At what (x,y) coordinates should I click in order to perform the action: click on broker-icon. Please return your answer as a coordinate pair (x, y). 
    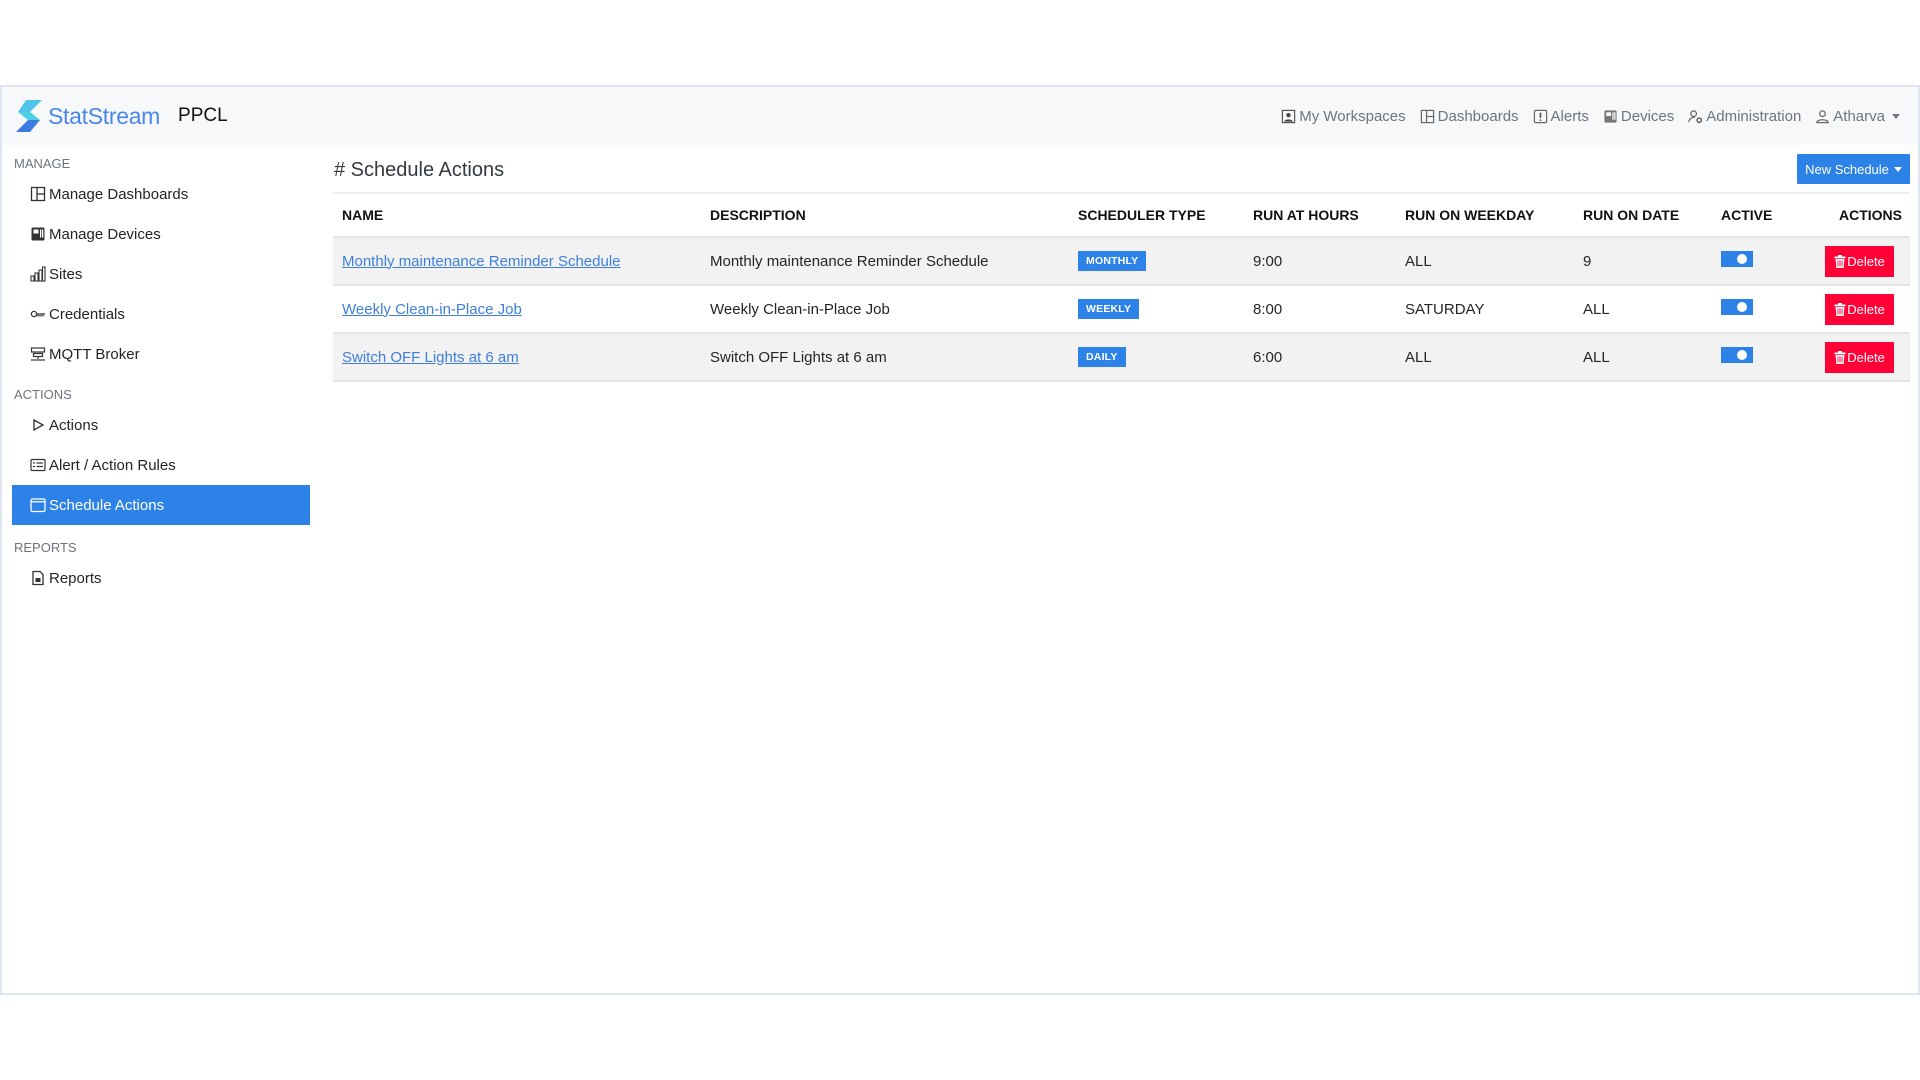
    Looking at the image, I should click on (38, 354).